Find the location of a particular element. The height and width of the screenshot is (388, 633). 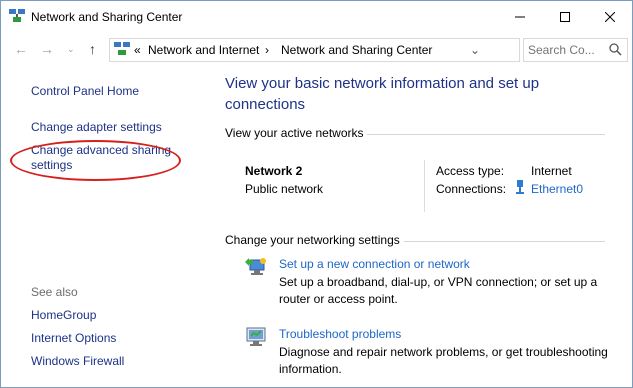

title-bar: Network and Sharing Center is located at coordinates (316, 16).